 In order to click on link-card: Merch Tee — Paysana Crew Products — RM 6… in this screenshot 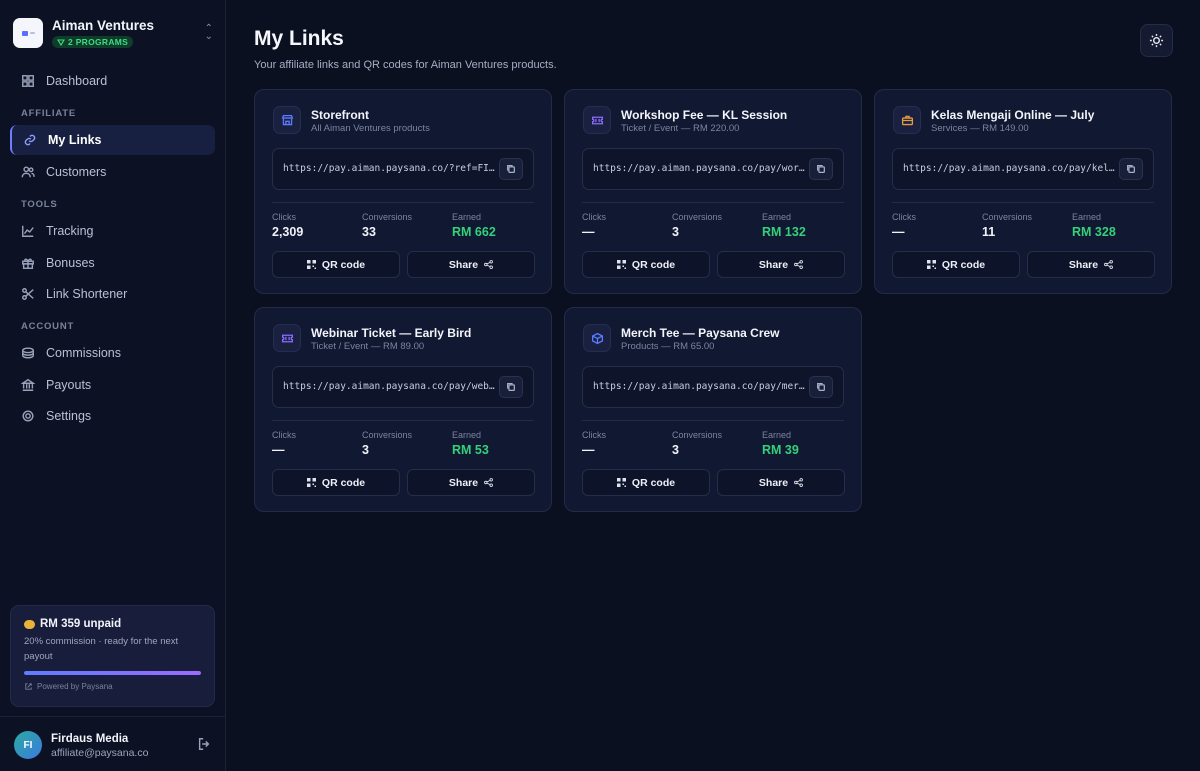, I will do `click(713, 409)`.